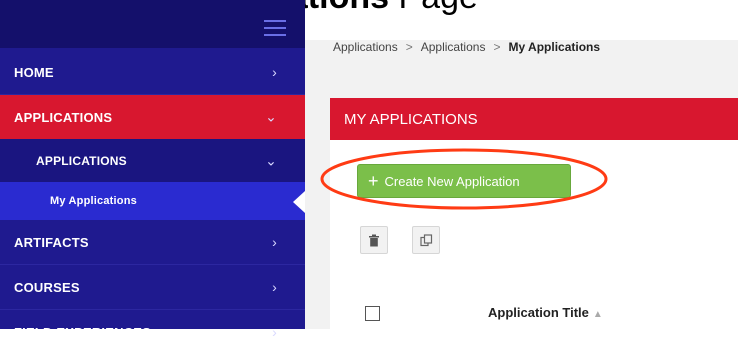 The image size is (738, 354). I want to click on create-new-application-button: + Create New Application, so click(464, 181).